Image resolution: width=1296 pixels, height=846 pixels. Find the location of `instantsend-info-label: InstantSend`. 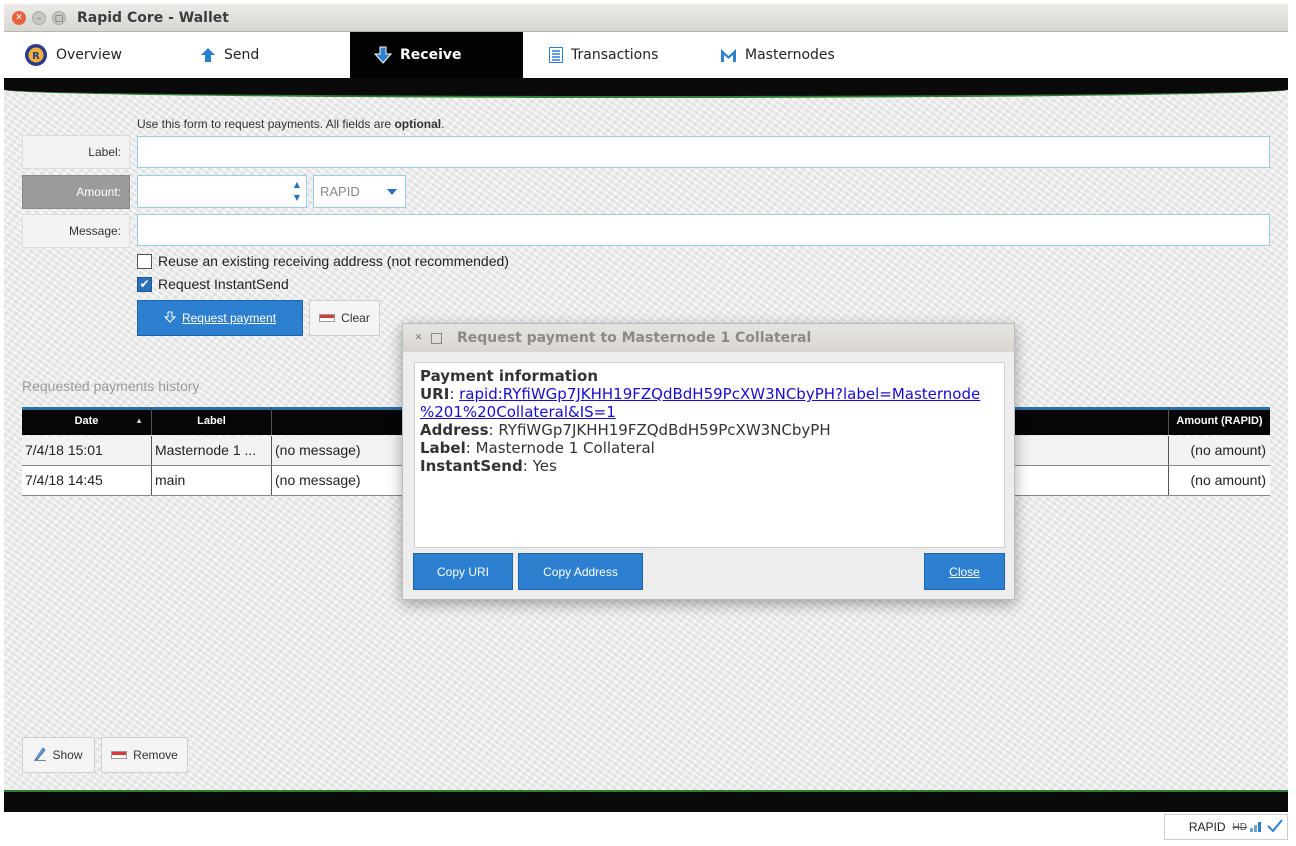

instantsend-info-label: InstantSend is located at coordinates (471, 466).